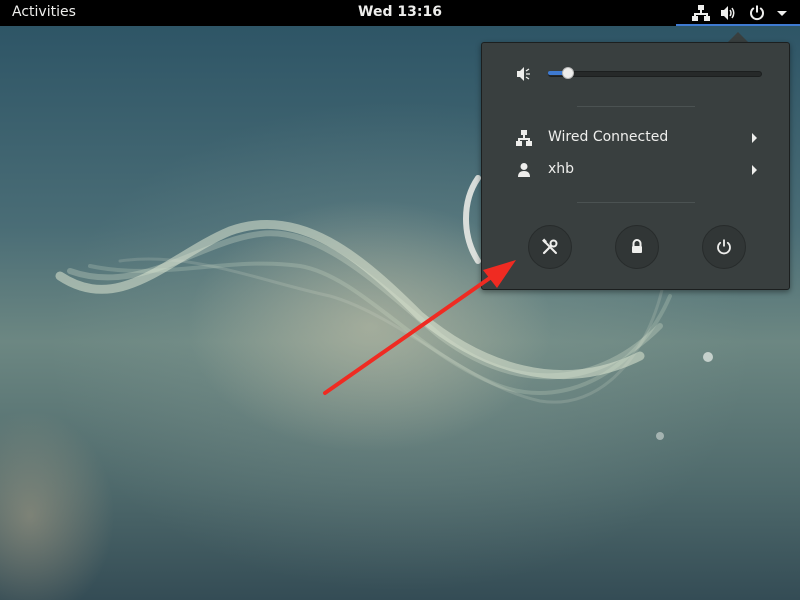 This screenshot has width=800, height=600. I want to click on top-bar: Activities Wed 13:16, so click(400, 13).